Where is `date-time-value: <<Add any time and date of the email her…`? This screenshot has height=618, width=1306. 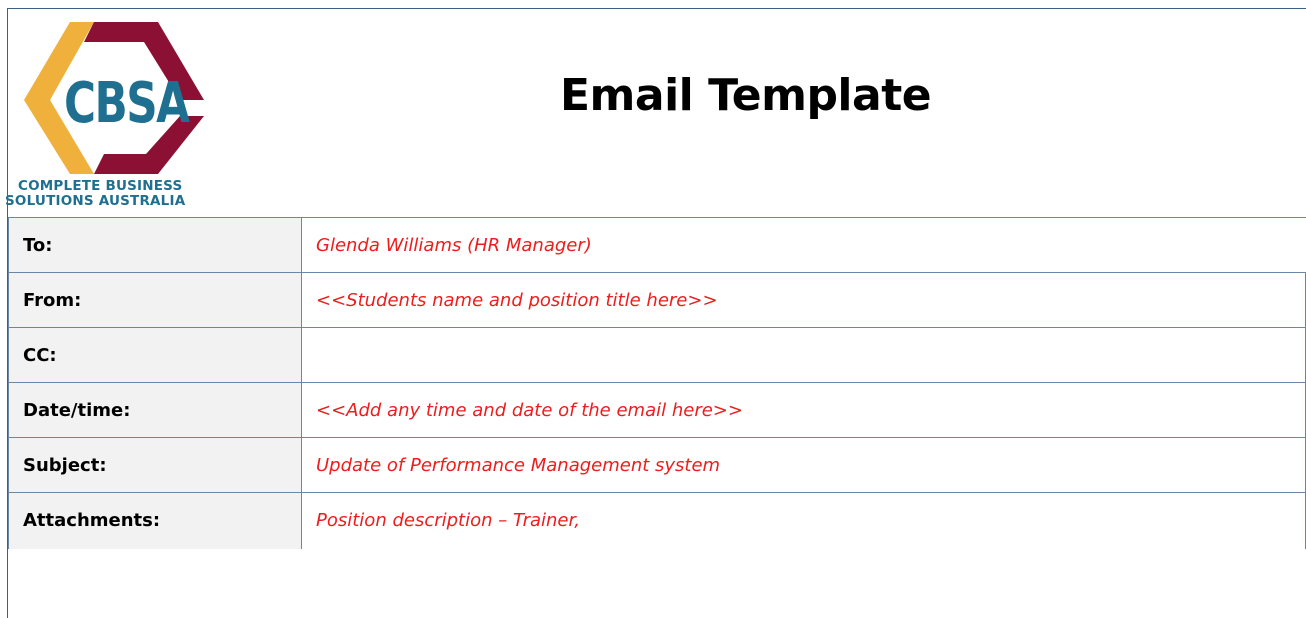
date-time-value: <<Add any time and date of the email her… is located at coordinates (803, 410).